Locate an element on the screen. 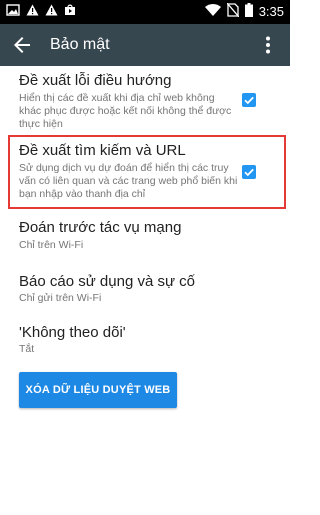 This screenshot has height=515, width=320. page-title: Bảo mật is located at coordinates (80, 44).